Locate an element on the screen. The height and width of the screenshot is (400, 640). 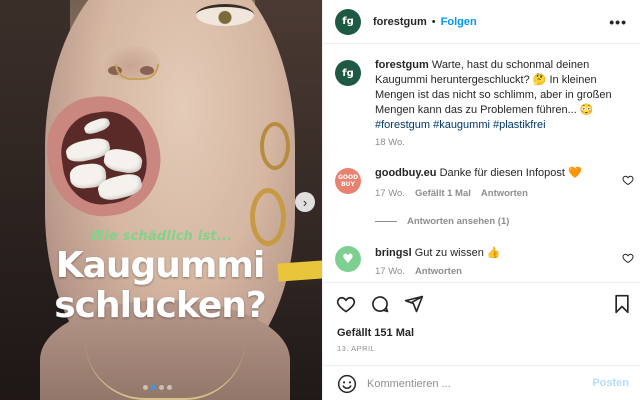
comment-body: bringsl Gut zu wissen 👍 is located at coordinates (495, 253).